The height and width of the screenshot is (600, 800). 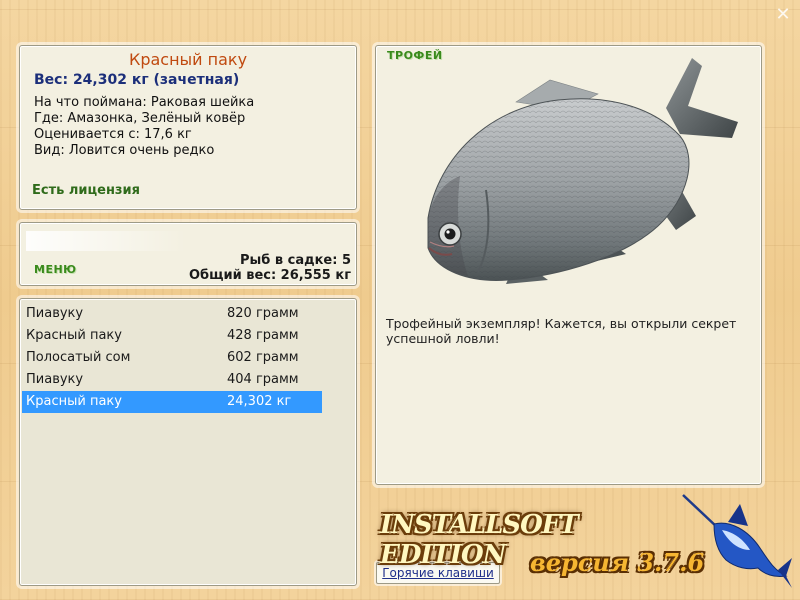 What do you see at coordinates (172, 358) in the screenshot?
I see `list-item: Полосатый сом 602 грамм` at bounding box center [172, 358].